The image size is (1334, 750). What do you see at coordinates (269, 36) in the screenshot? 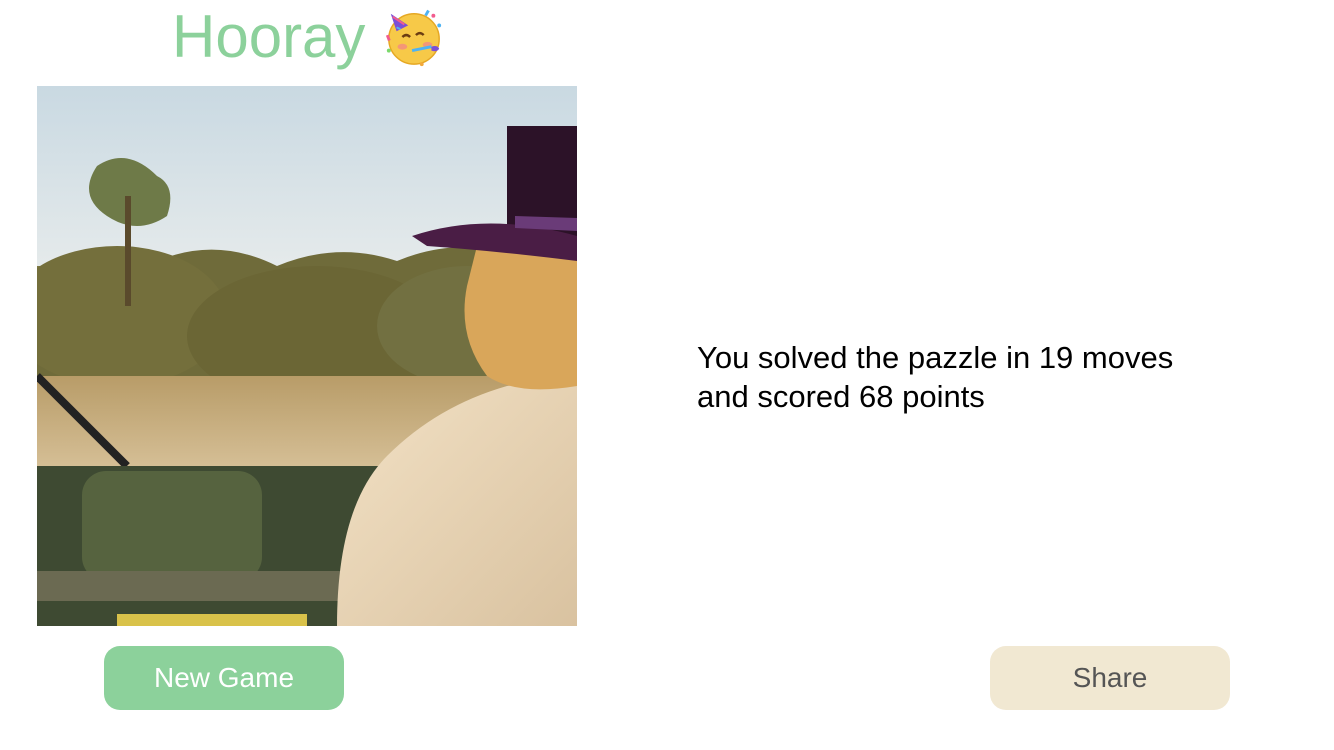
I see `title-text: Hooray` at bounding box center [269, 36].